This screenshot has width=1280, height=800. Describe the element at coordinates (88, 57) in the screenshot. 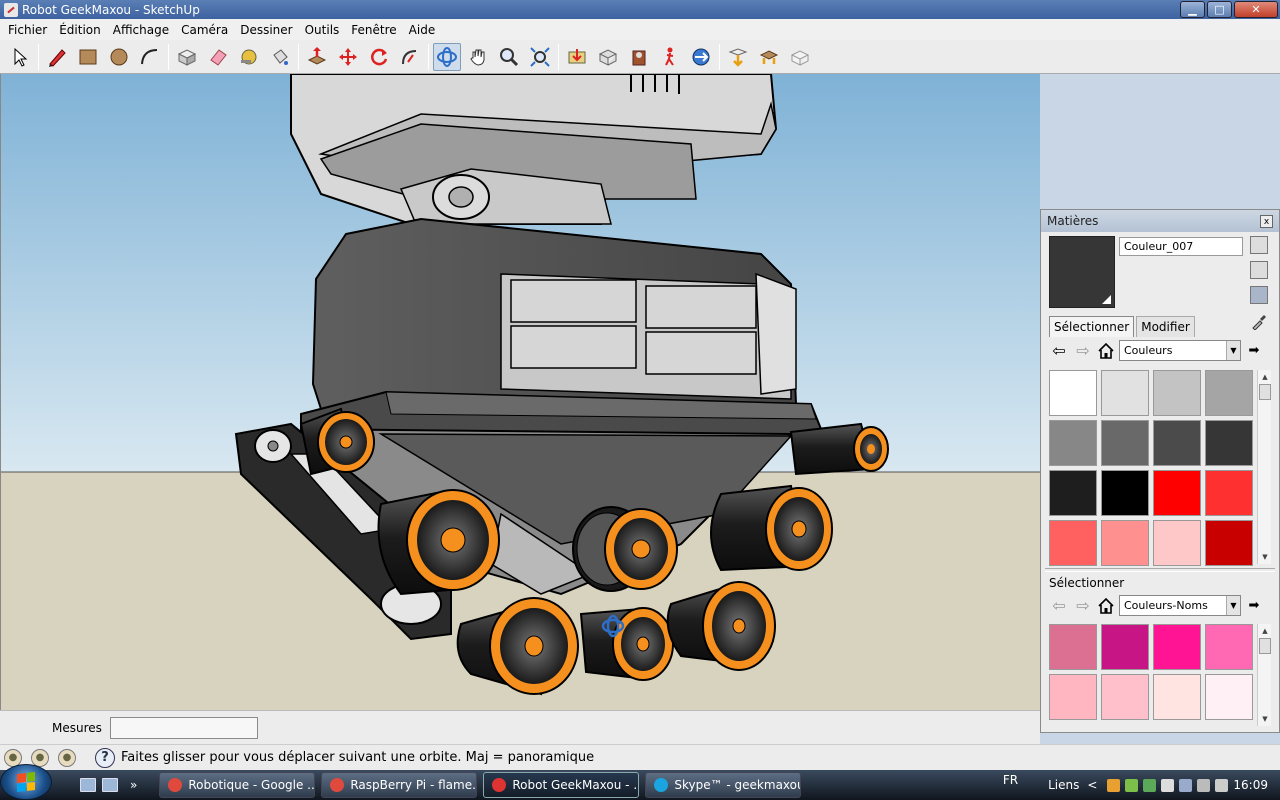

I see `rectangle-icon` at that location.